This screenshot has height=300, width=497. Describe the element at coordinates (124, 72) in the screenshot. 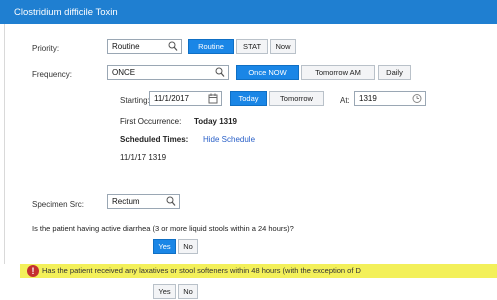

I see `frequency-value: ONCE` at that location.